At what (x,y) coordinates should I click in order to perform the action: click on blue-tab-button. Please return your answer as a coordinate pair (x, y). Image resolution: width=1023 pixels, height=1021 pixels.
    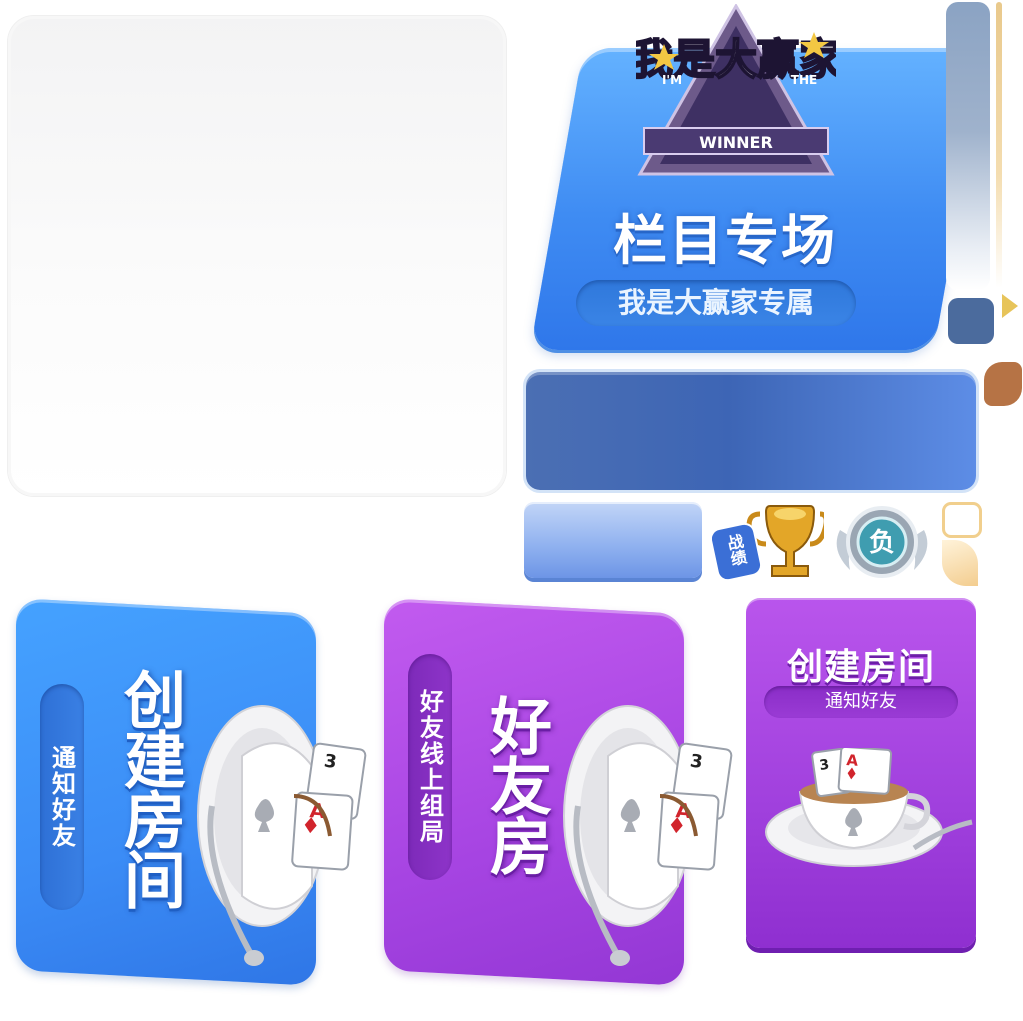
    Looking at the image, I should click on (613, 540).